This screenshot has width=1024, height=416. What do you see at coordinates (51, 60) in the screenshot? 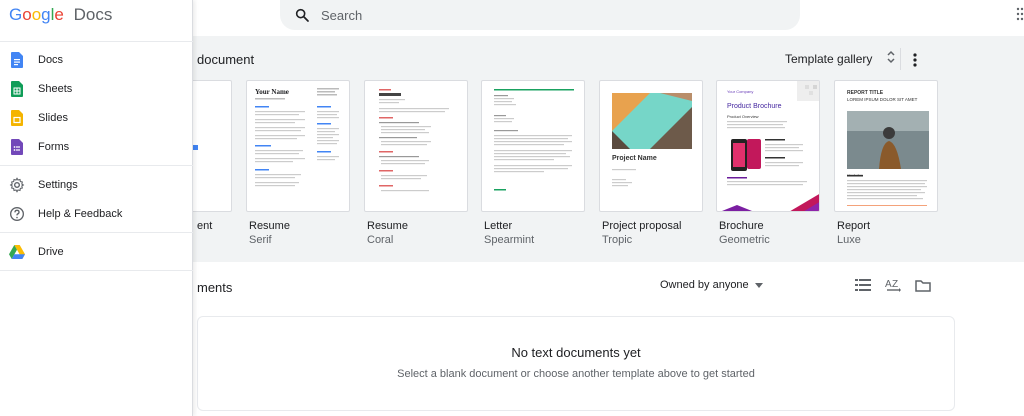
I see `sidebar-item-label: Docs` at bounding box center [51, 60].